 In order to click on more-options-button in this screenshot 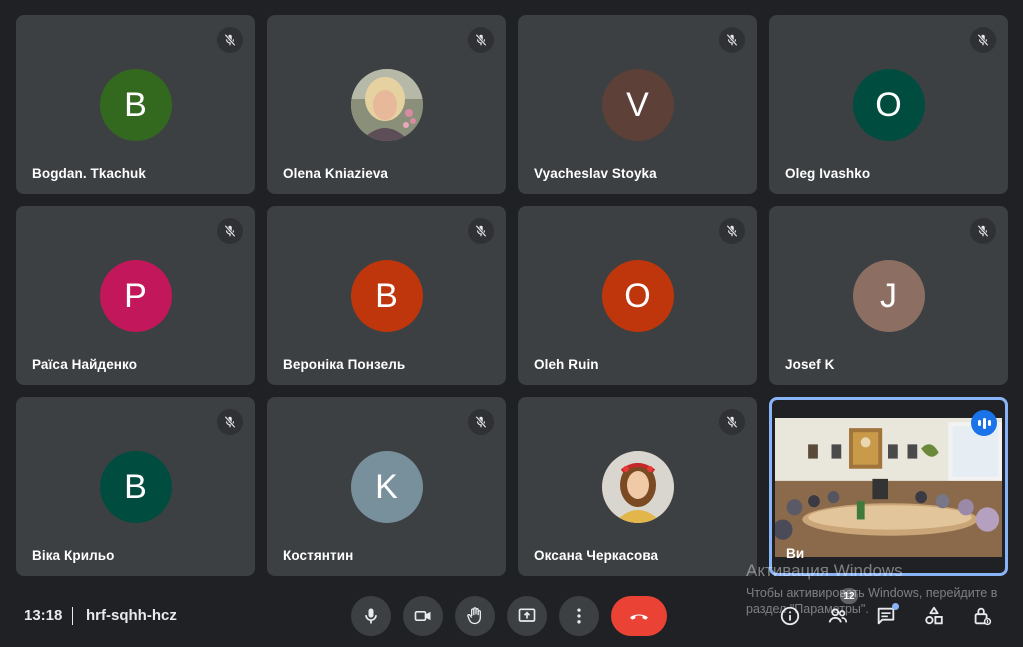, I will do `click(579, 616)`.